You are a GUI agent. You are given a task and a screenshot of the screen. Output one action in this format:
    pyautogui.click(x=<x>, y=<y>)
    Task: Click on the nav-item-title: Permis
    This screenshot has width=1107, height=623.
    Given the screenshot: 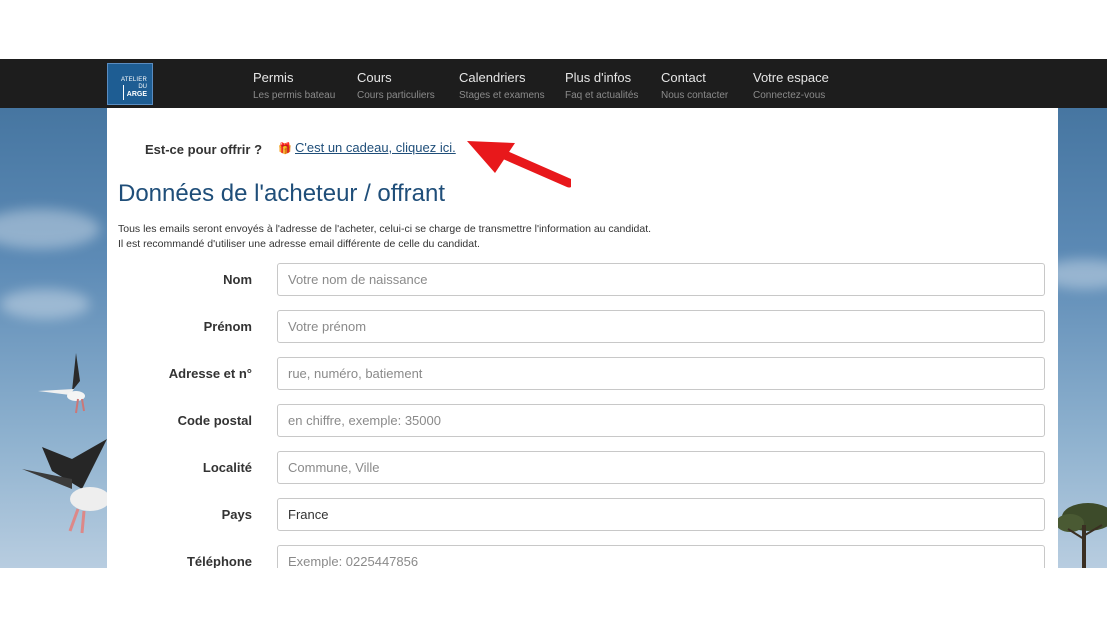 What is the action you would take?
    pyautogui.click(x=273, y=77)
    